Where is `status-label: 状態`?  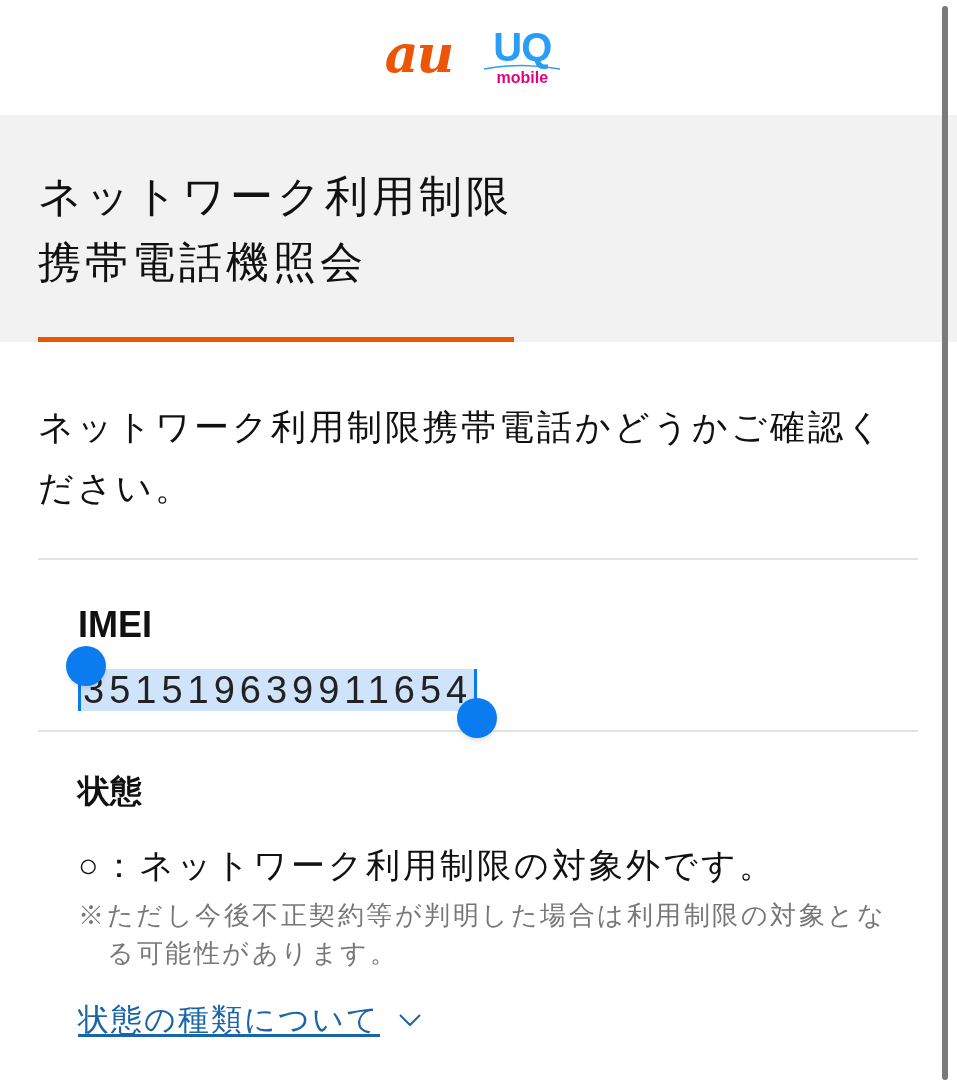
status-label: 状態 is located at coordinates (110, 791).